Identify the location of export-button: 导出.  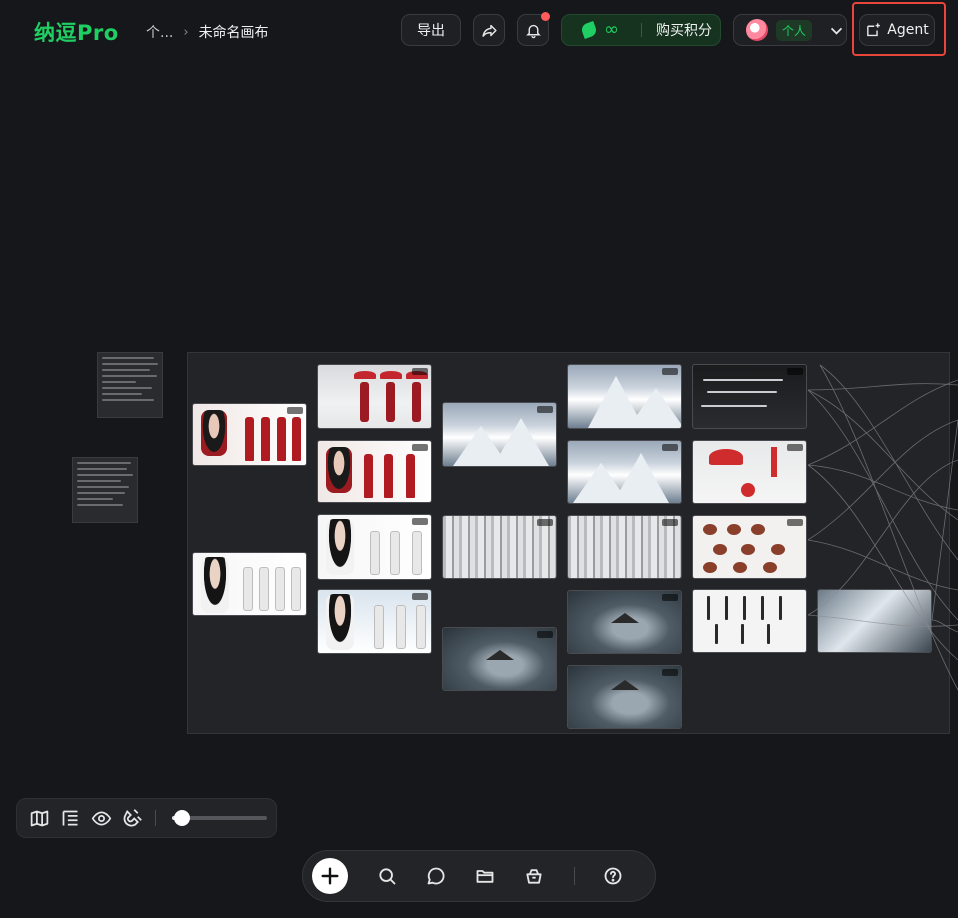
(431, 30).